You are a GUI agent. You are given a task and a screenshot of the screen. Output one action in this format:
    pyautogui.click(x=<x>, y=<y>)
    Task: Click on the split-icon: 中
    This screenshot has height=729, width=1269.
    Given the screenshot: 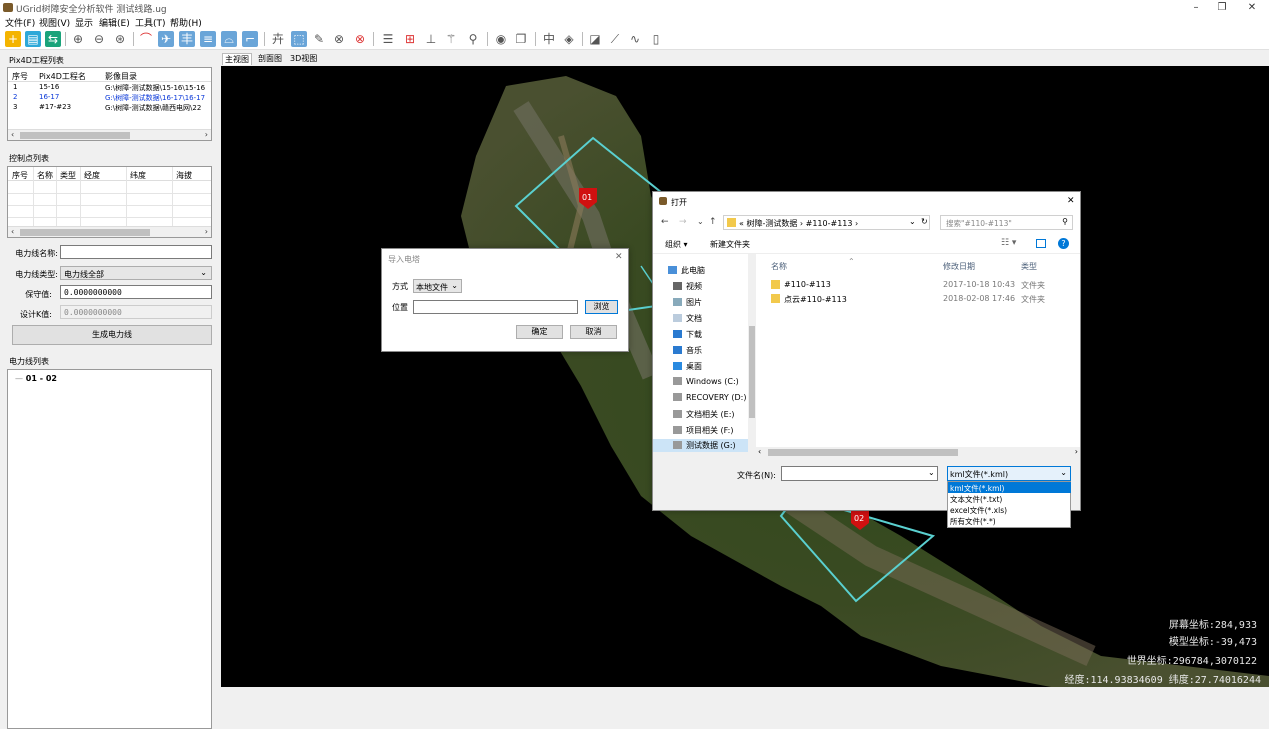 What is the action you would take?
    pyautogui.click(x=549, y=39)
    